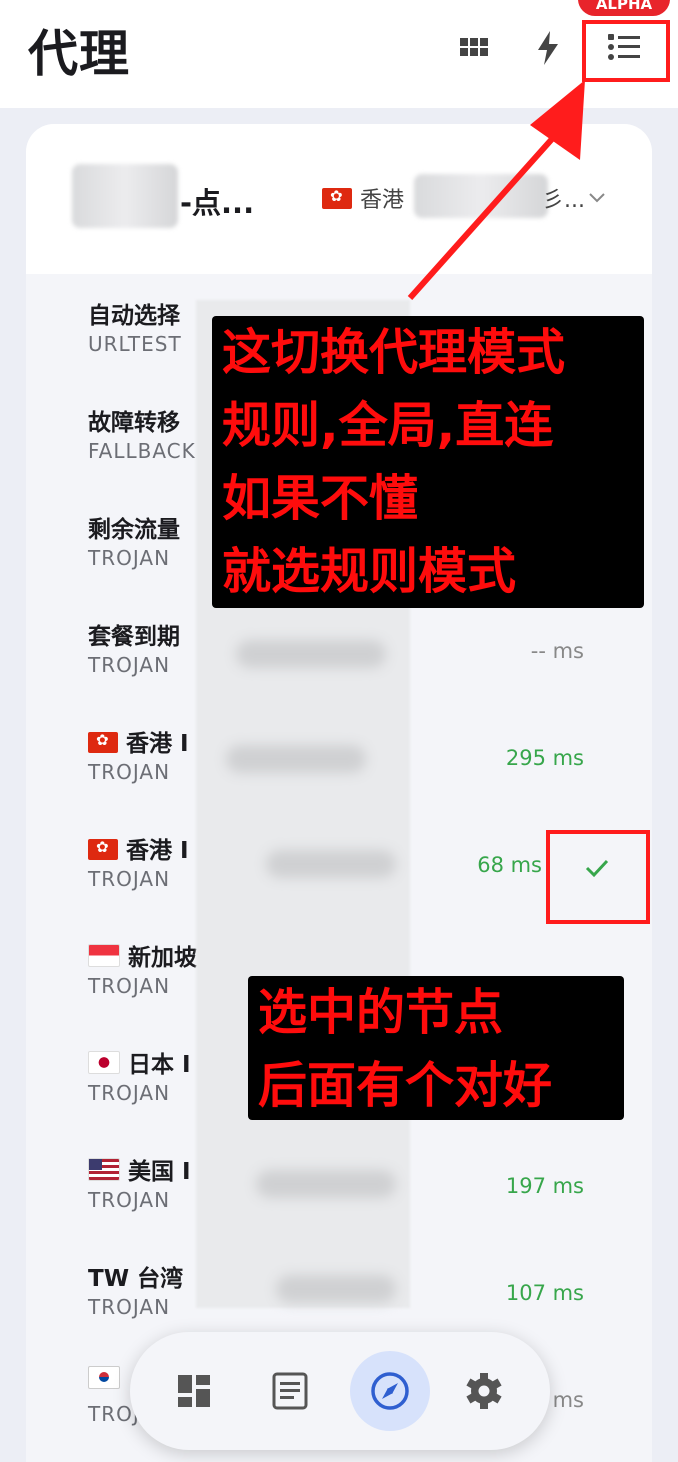 The image size is (678, 1462). What do you see at coordinates (598, 877) in the screenshot?
I see `highlight-check` at bounding box center [598, 877].